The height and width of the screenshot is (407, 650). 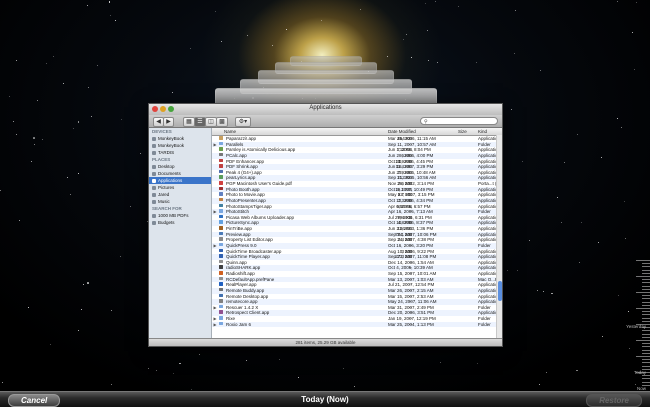 I want to click on sidebar-item-documents: Documents, so click(x=180, y=173).